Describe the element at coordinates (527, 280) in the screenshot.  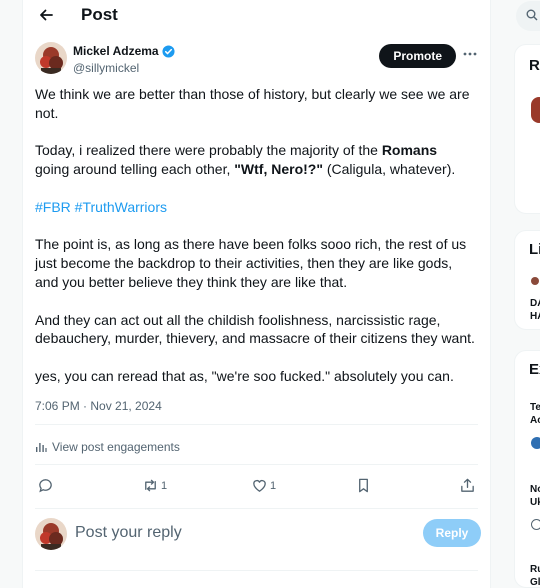
I see `sidebar-card-live: Li DA HA` at that location.